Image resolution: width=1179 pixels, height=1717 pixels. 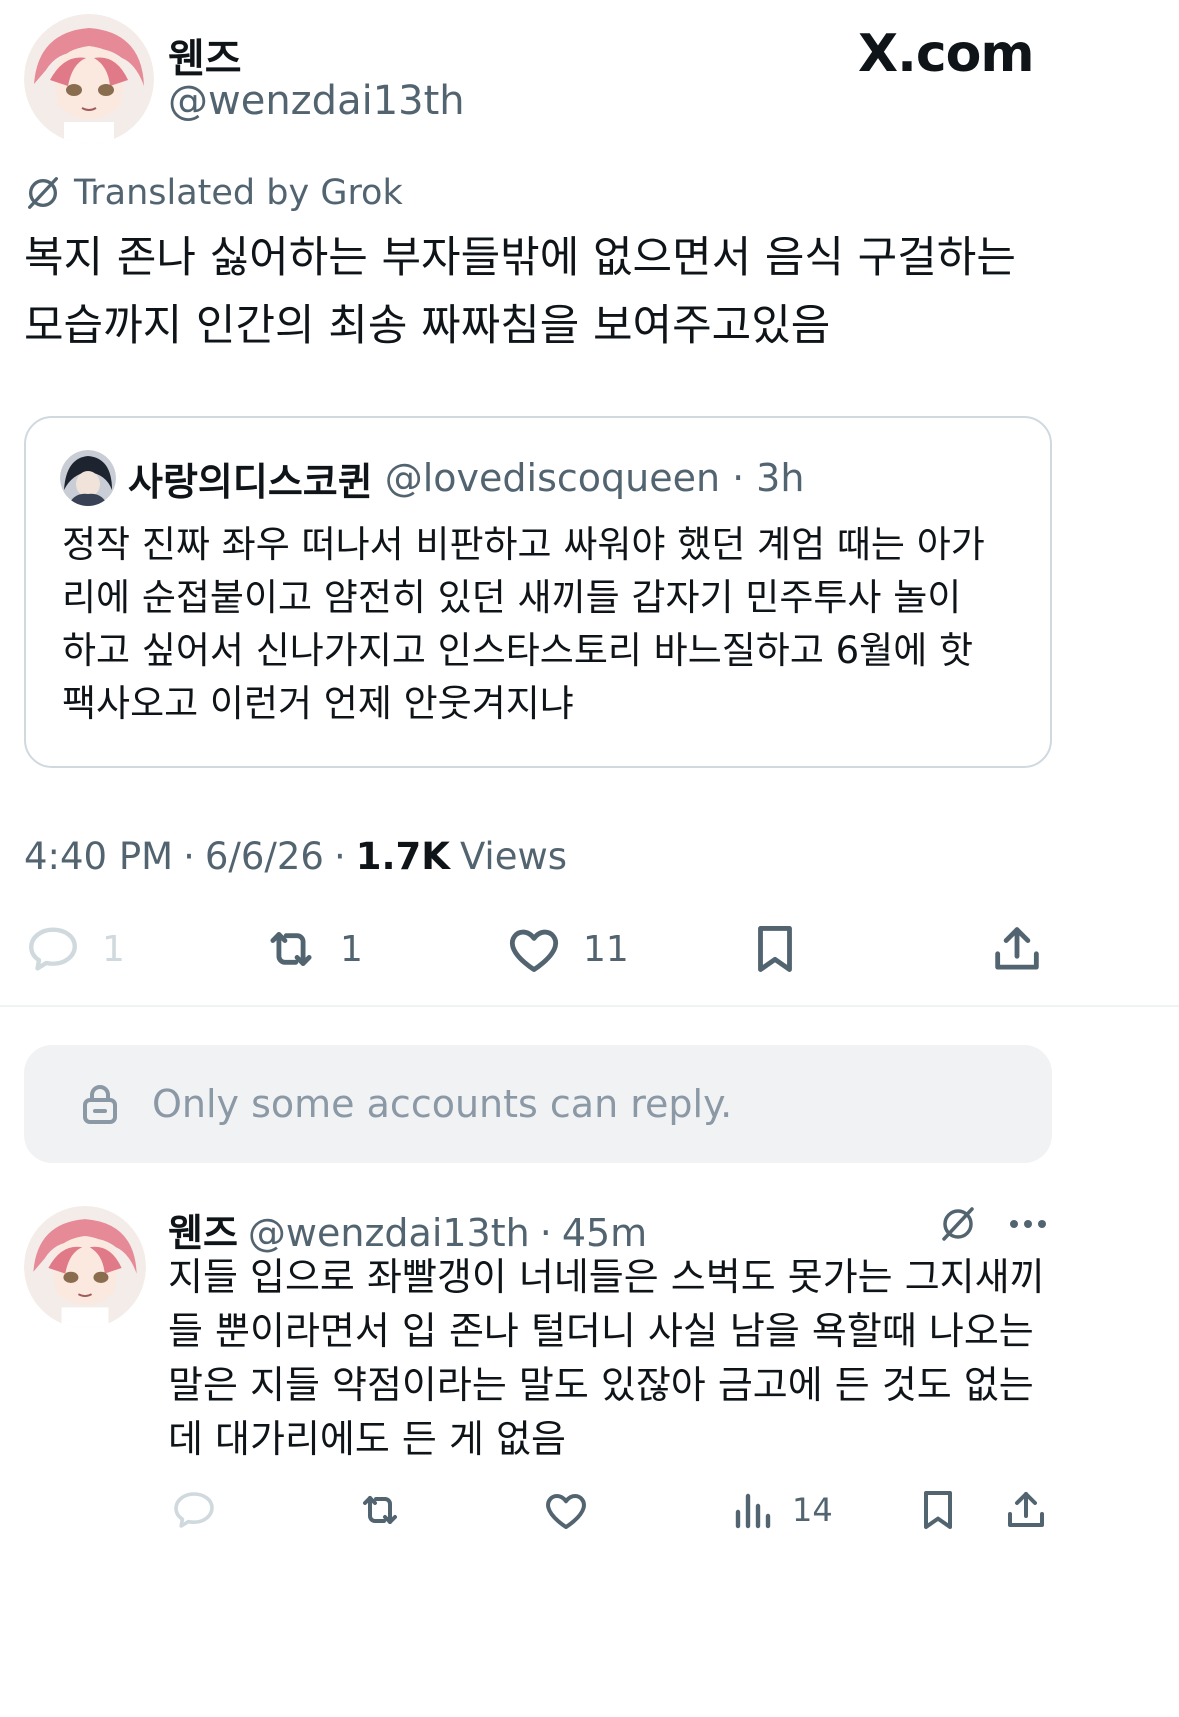 What do you see at coordinates (1028, 1224) in the screenshot?
I see `more-options-icon` at bounding box center [1028, 1224].